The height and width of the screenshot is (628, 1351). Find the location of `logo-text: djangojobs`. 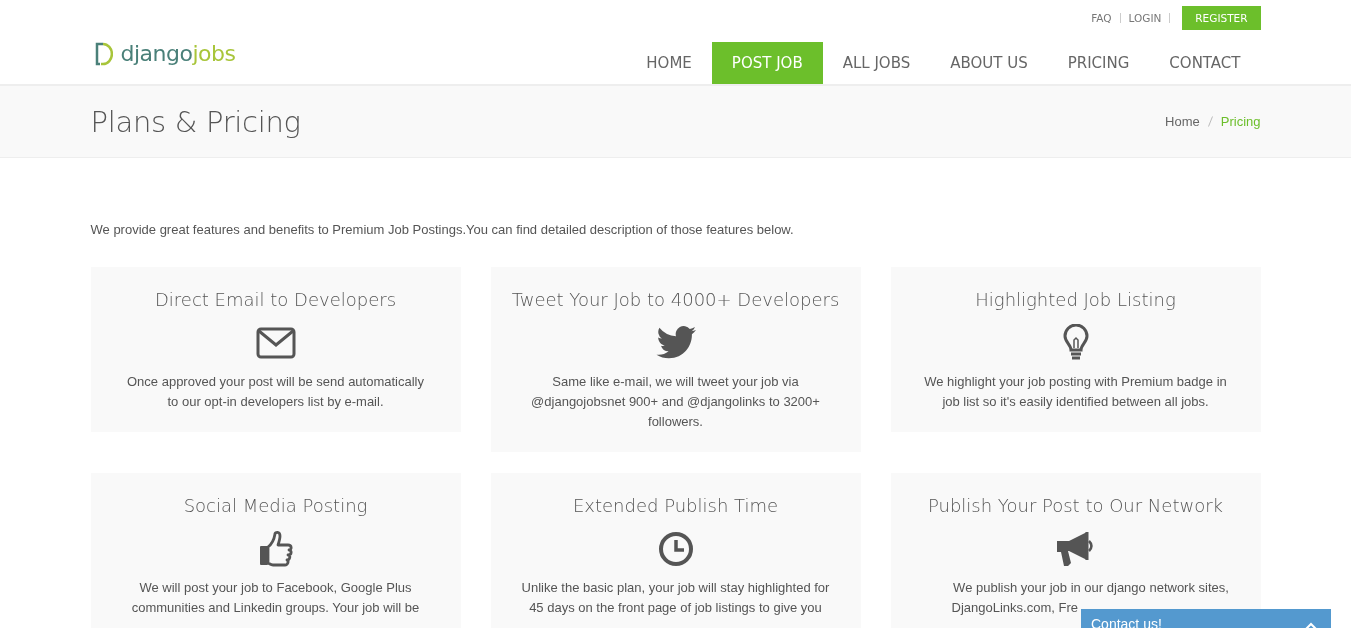

logo-text: djangojobs is located at coordinates (178, 53).